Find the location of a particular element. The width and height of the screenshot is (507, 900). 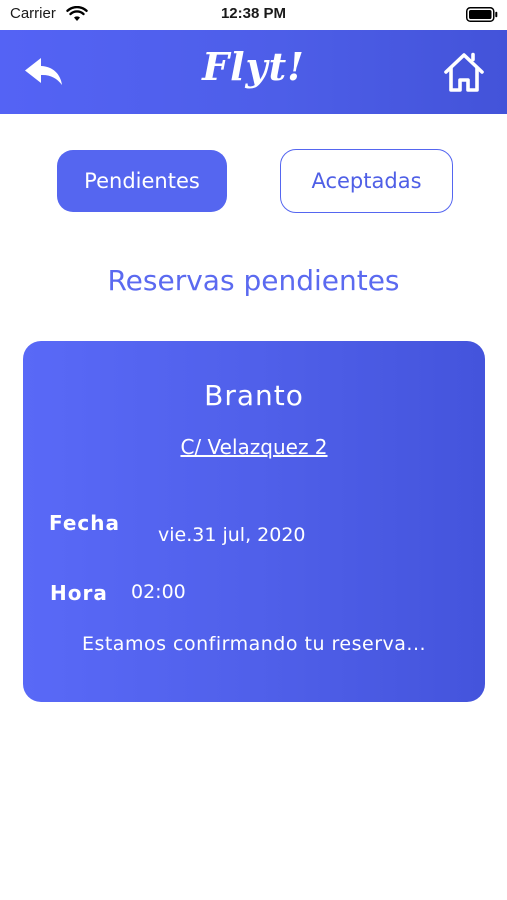

date-value: vie.31 jul, 2020 is located at coordinates (232, 535).